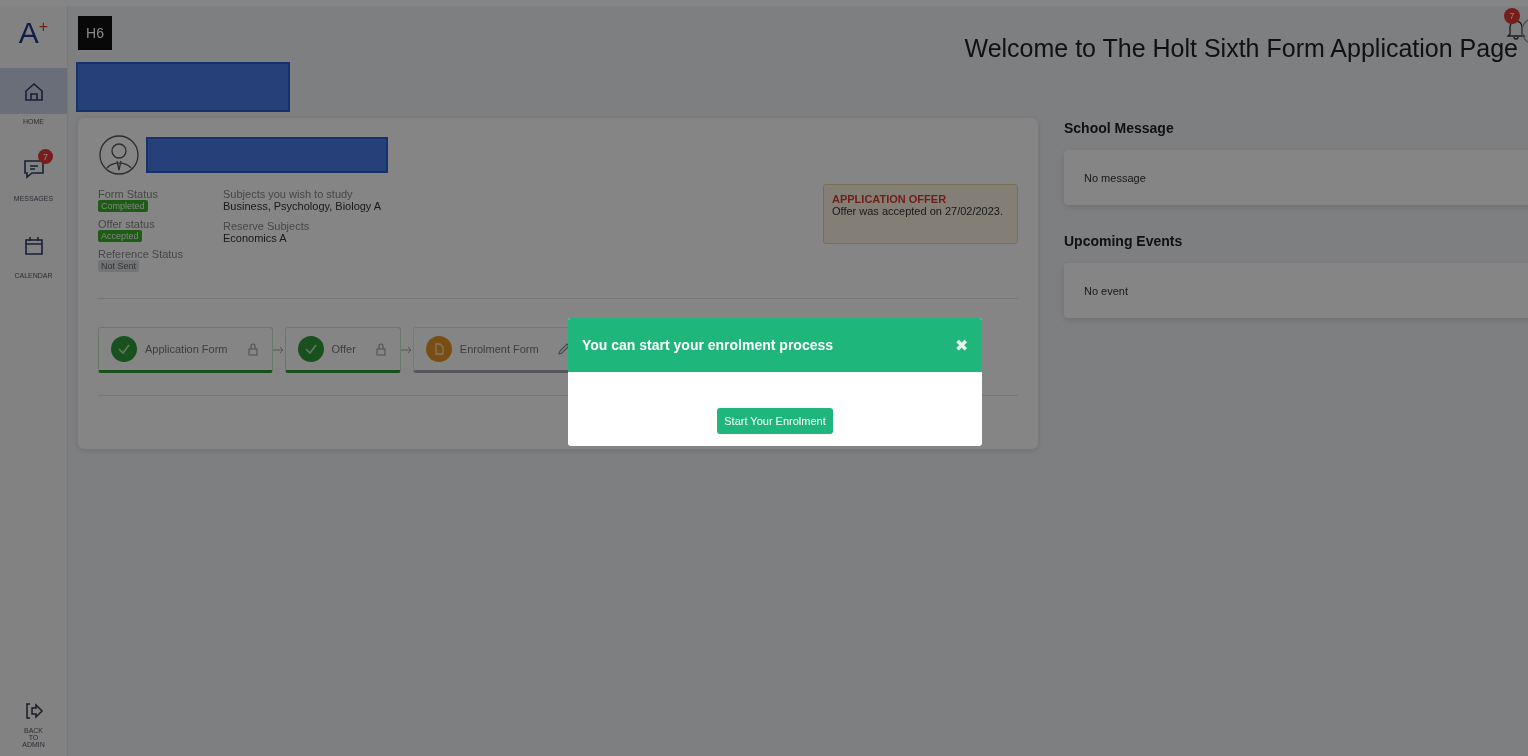 The height and width of the screenshot is (756, 1528). What do you see at coordinates (1106, 290) in the screenshot?
I see `events-text: No event` at bounding box center [1106, 290].